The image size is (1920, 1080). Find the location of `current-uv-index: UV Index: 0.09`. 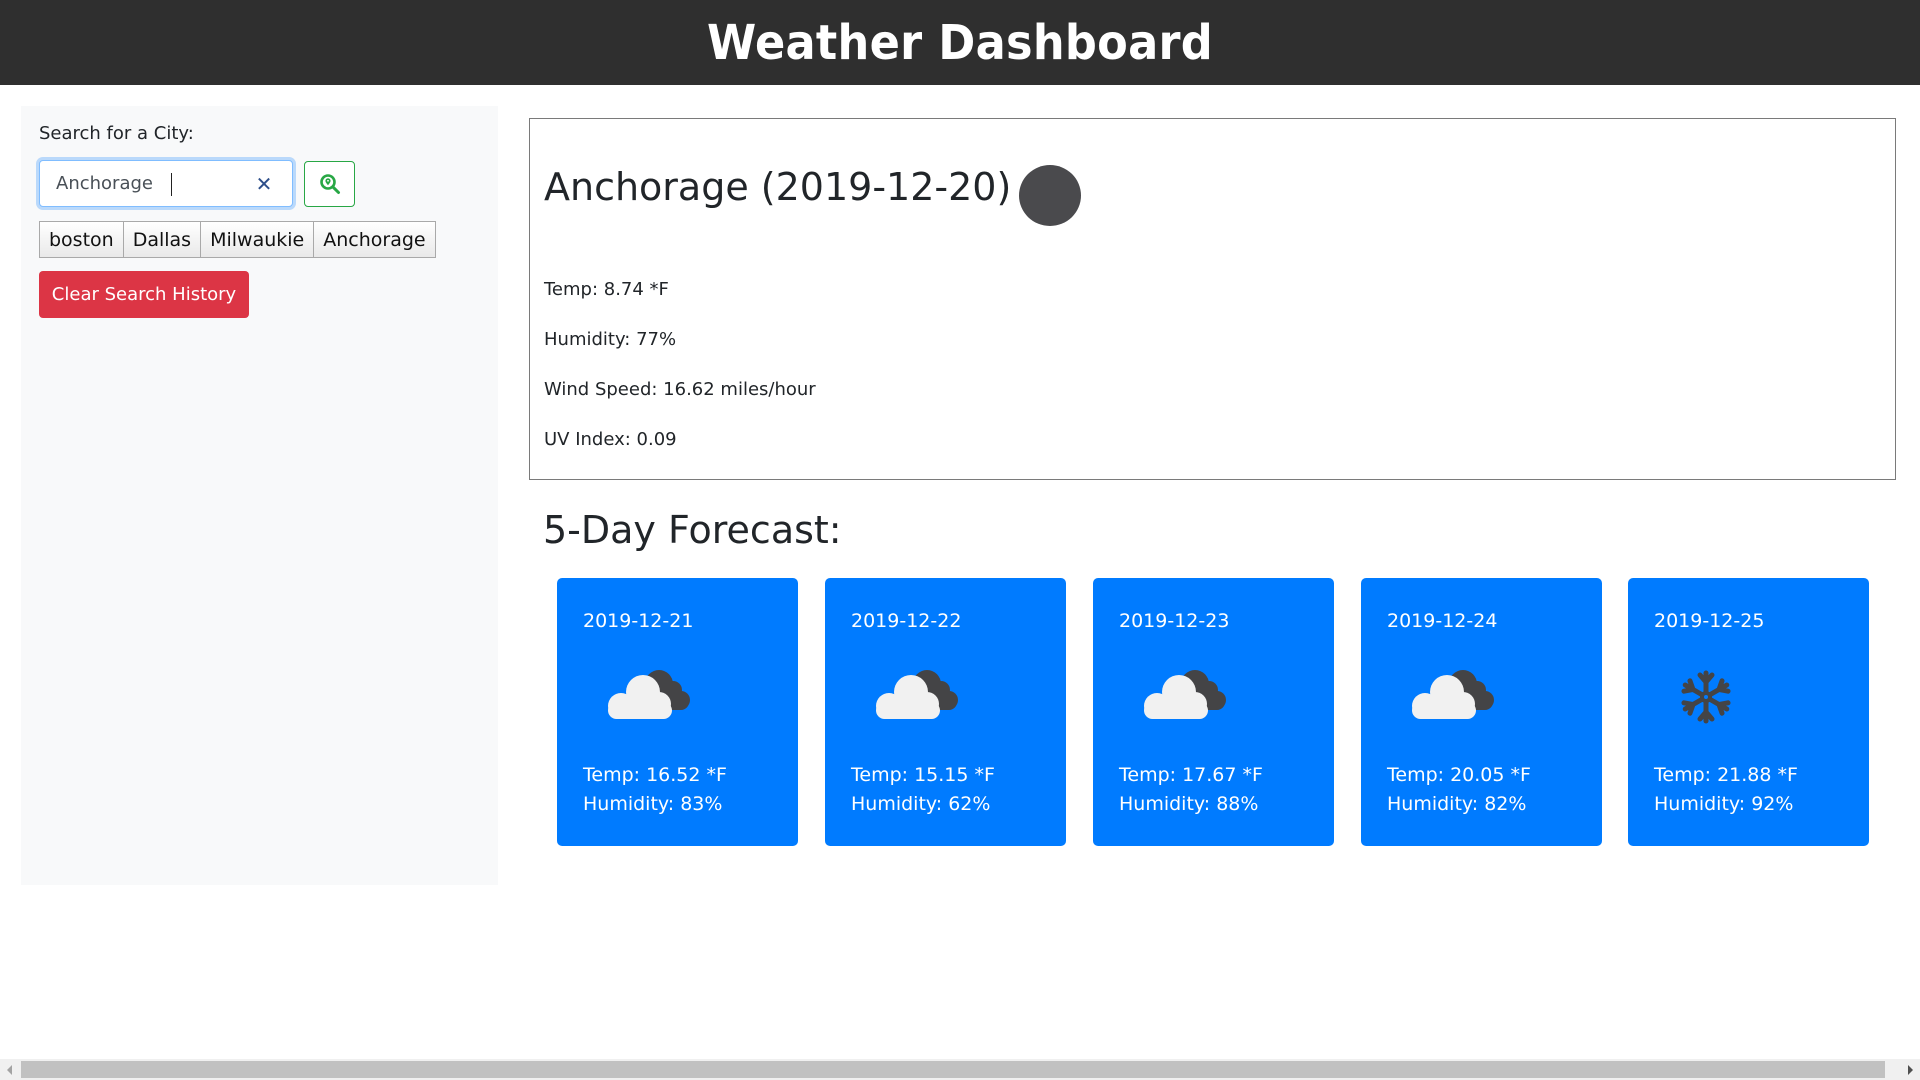

current-uv-index: UV Index: 0.09 is located at coordinates (610, 439).